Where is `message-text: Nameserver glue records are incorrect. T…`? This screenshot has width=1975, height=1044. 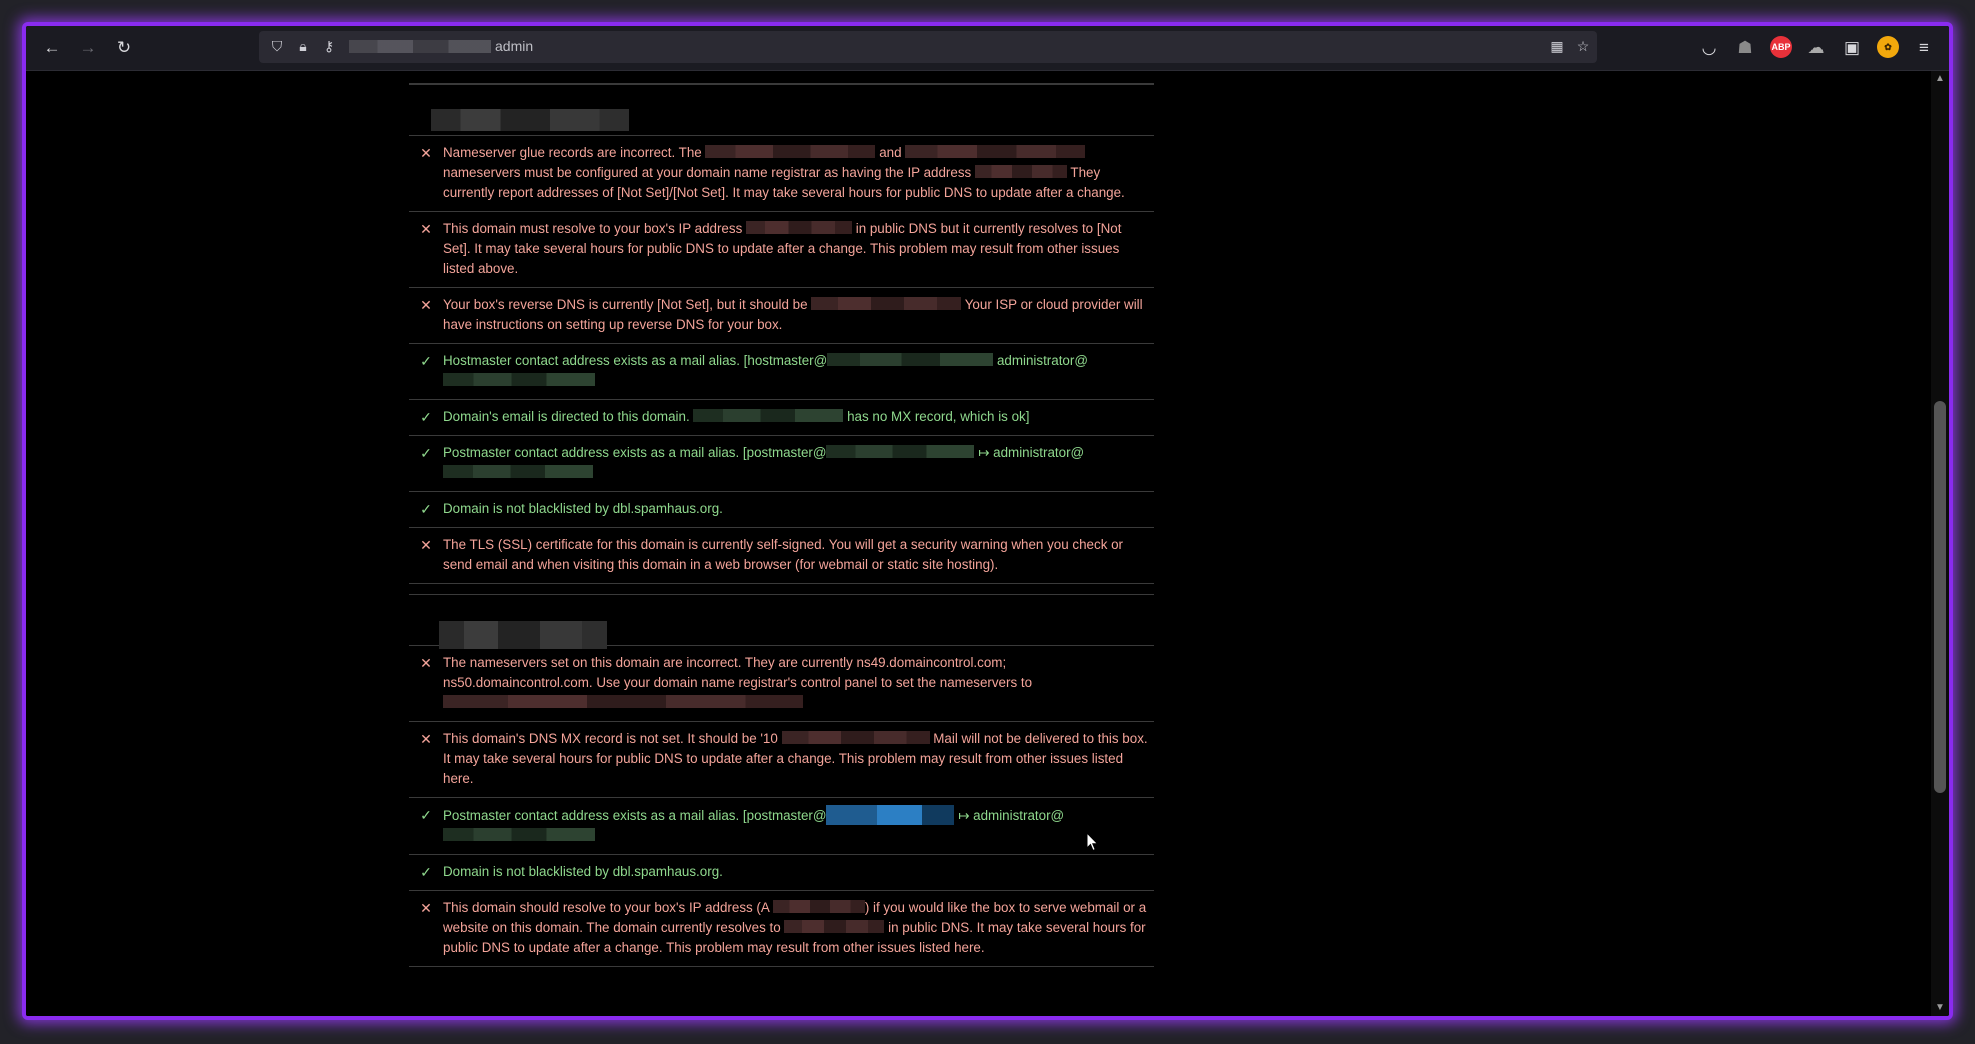 message-text: Nameserver glue records are incorrect. T… is located at coordinates (574, 152).